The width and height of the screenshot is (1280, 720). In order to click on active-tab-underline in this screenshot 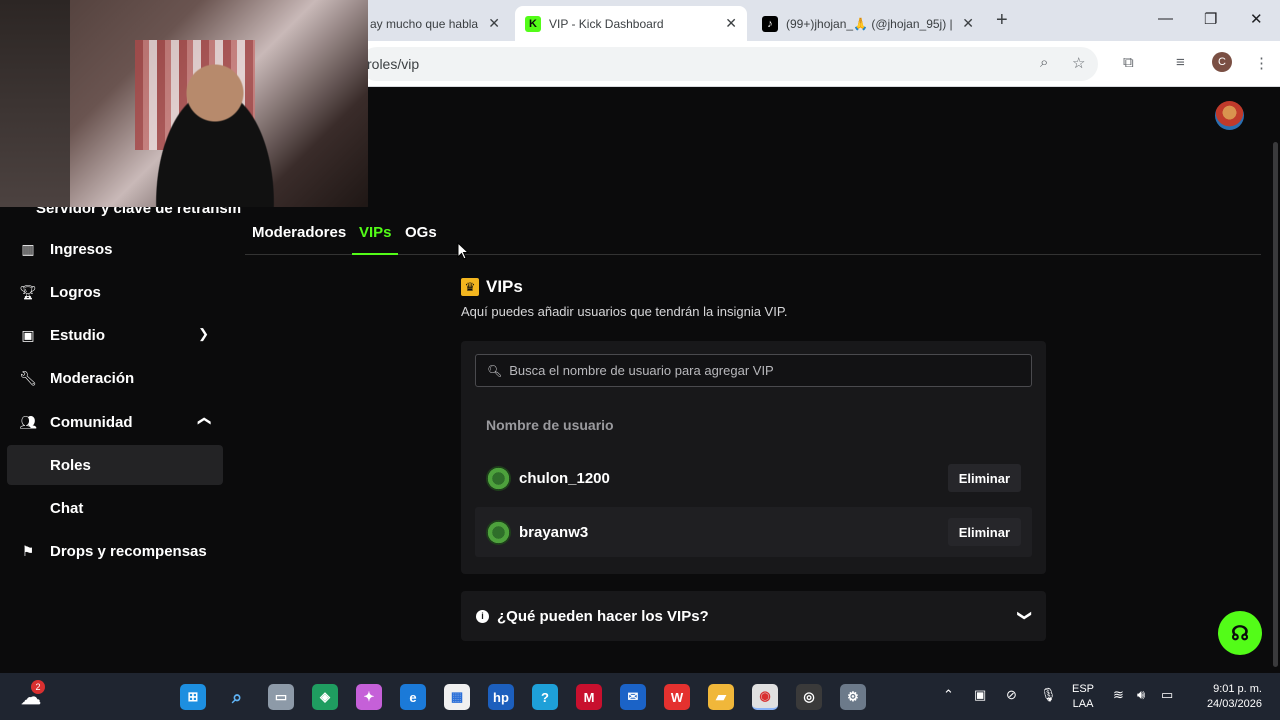, I will do `click(375, 254)`.